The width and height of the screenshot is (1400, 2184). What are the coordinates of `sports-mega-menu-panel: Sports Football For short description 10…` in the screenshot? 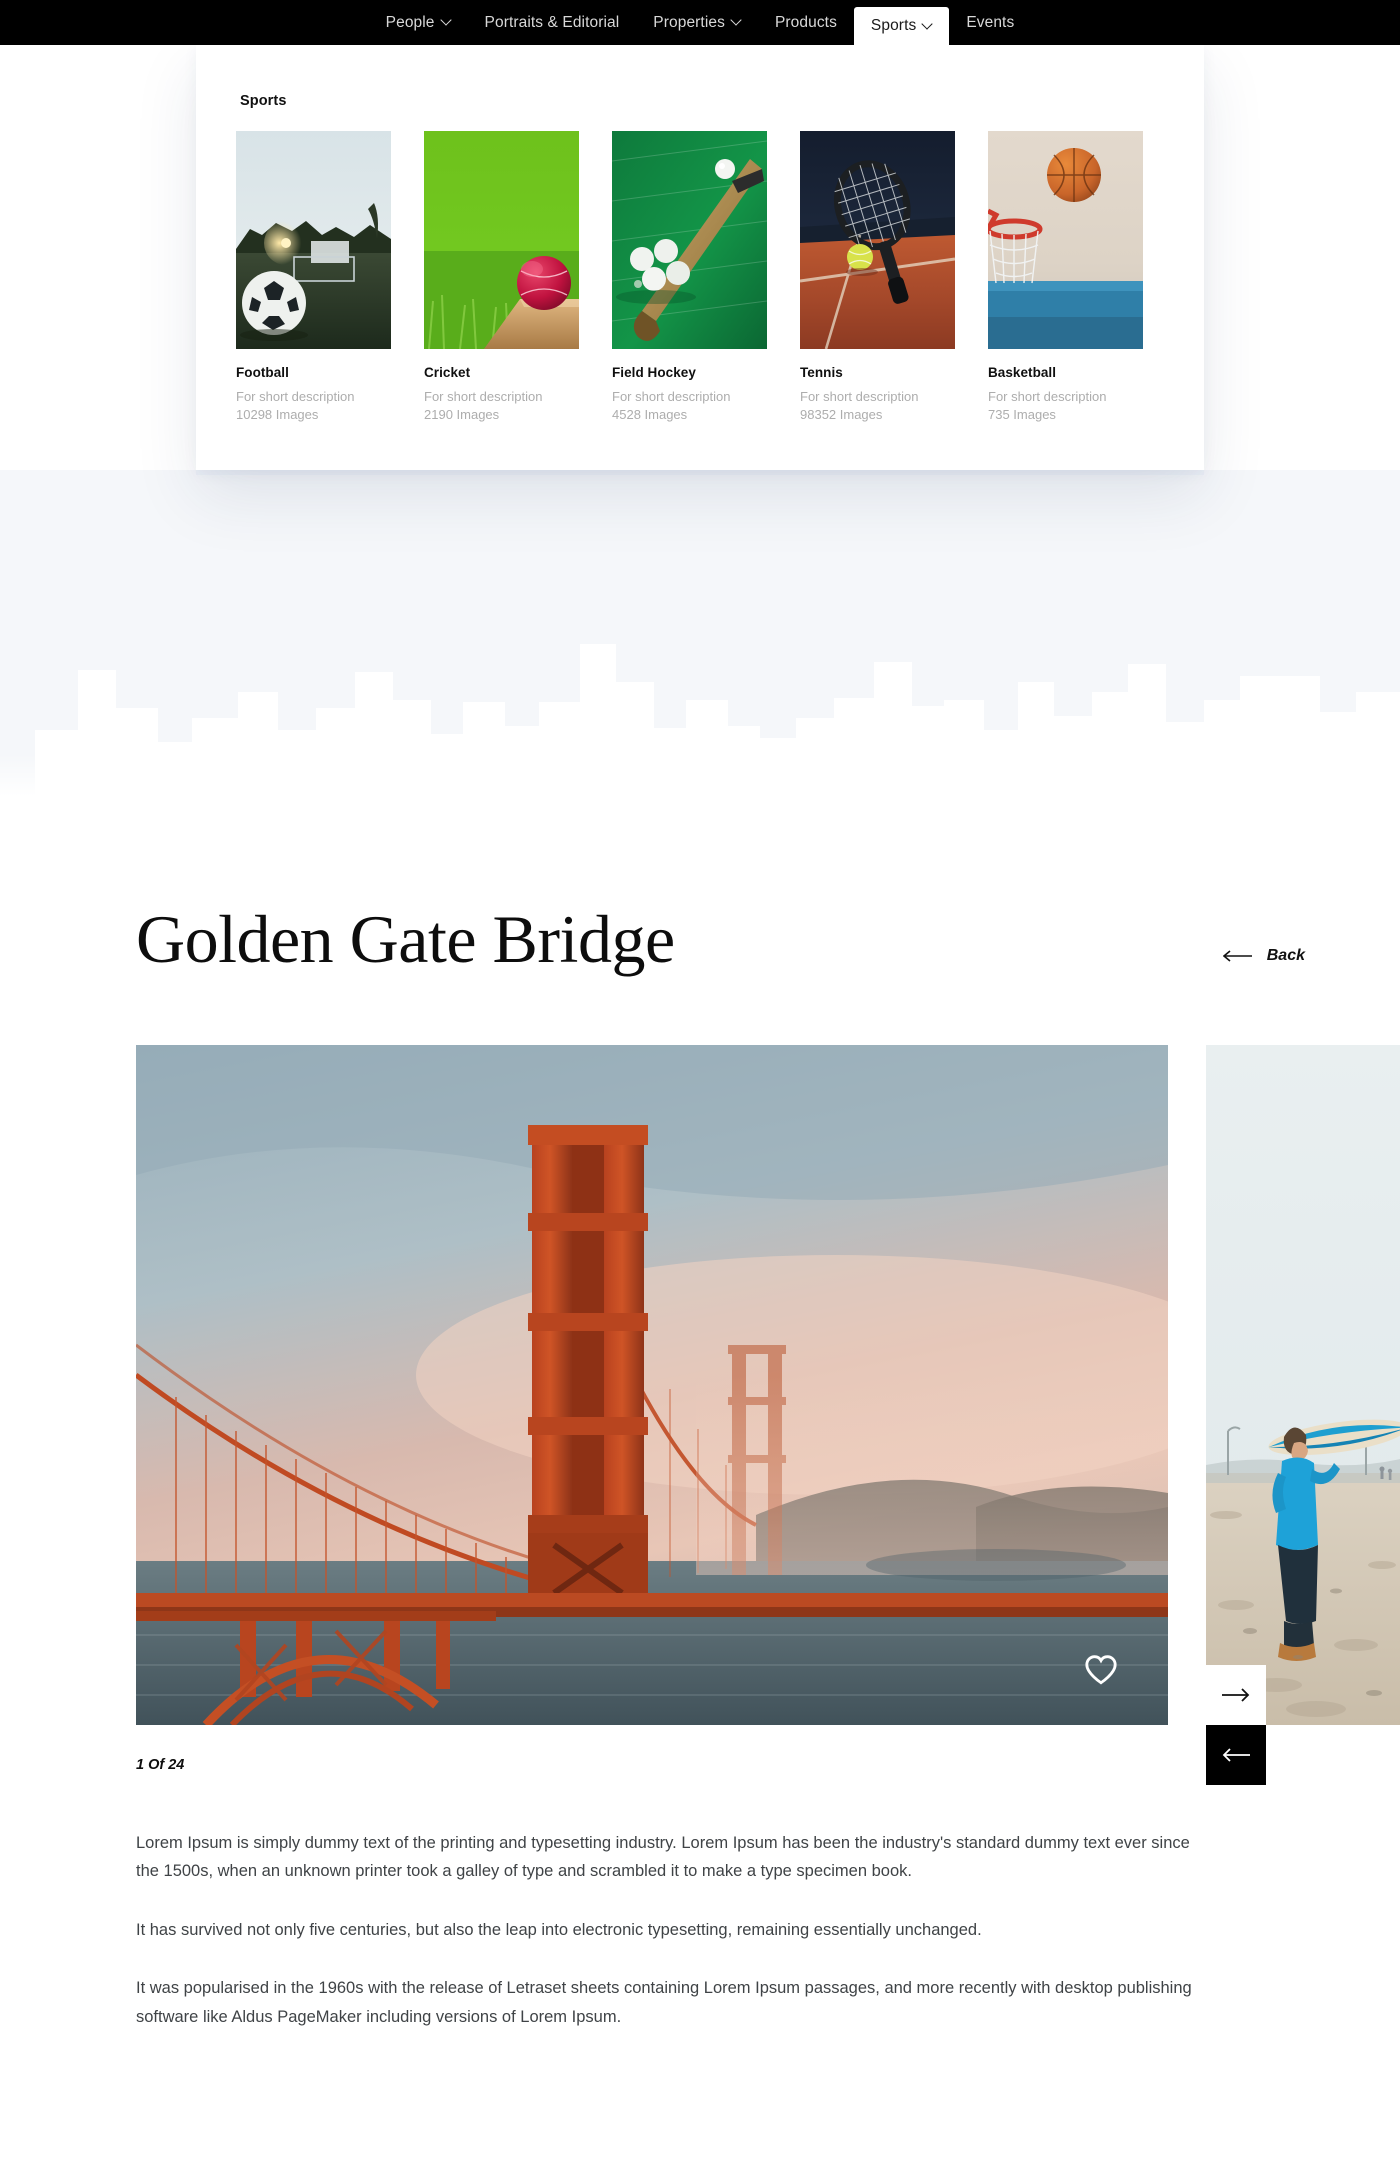 It's located at (700, 257).